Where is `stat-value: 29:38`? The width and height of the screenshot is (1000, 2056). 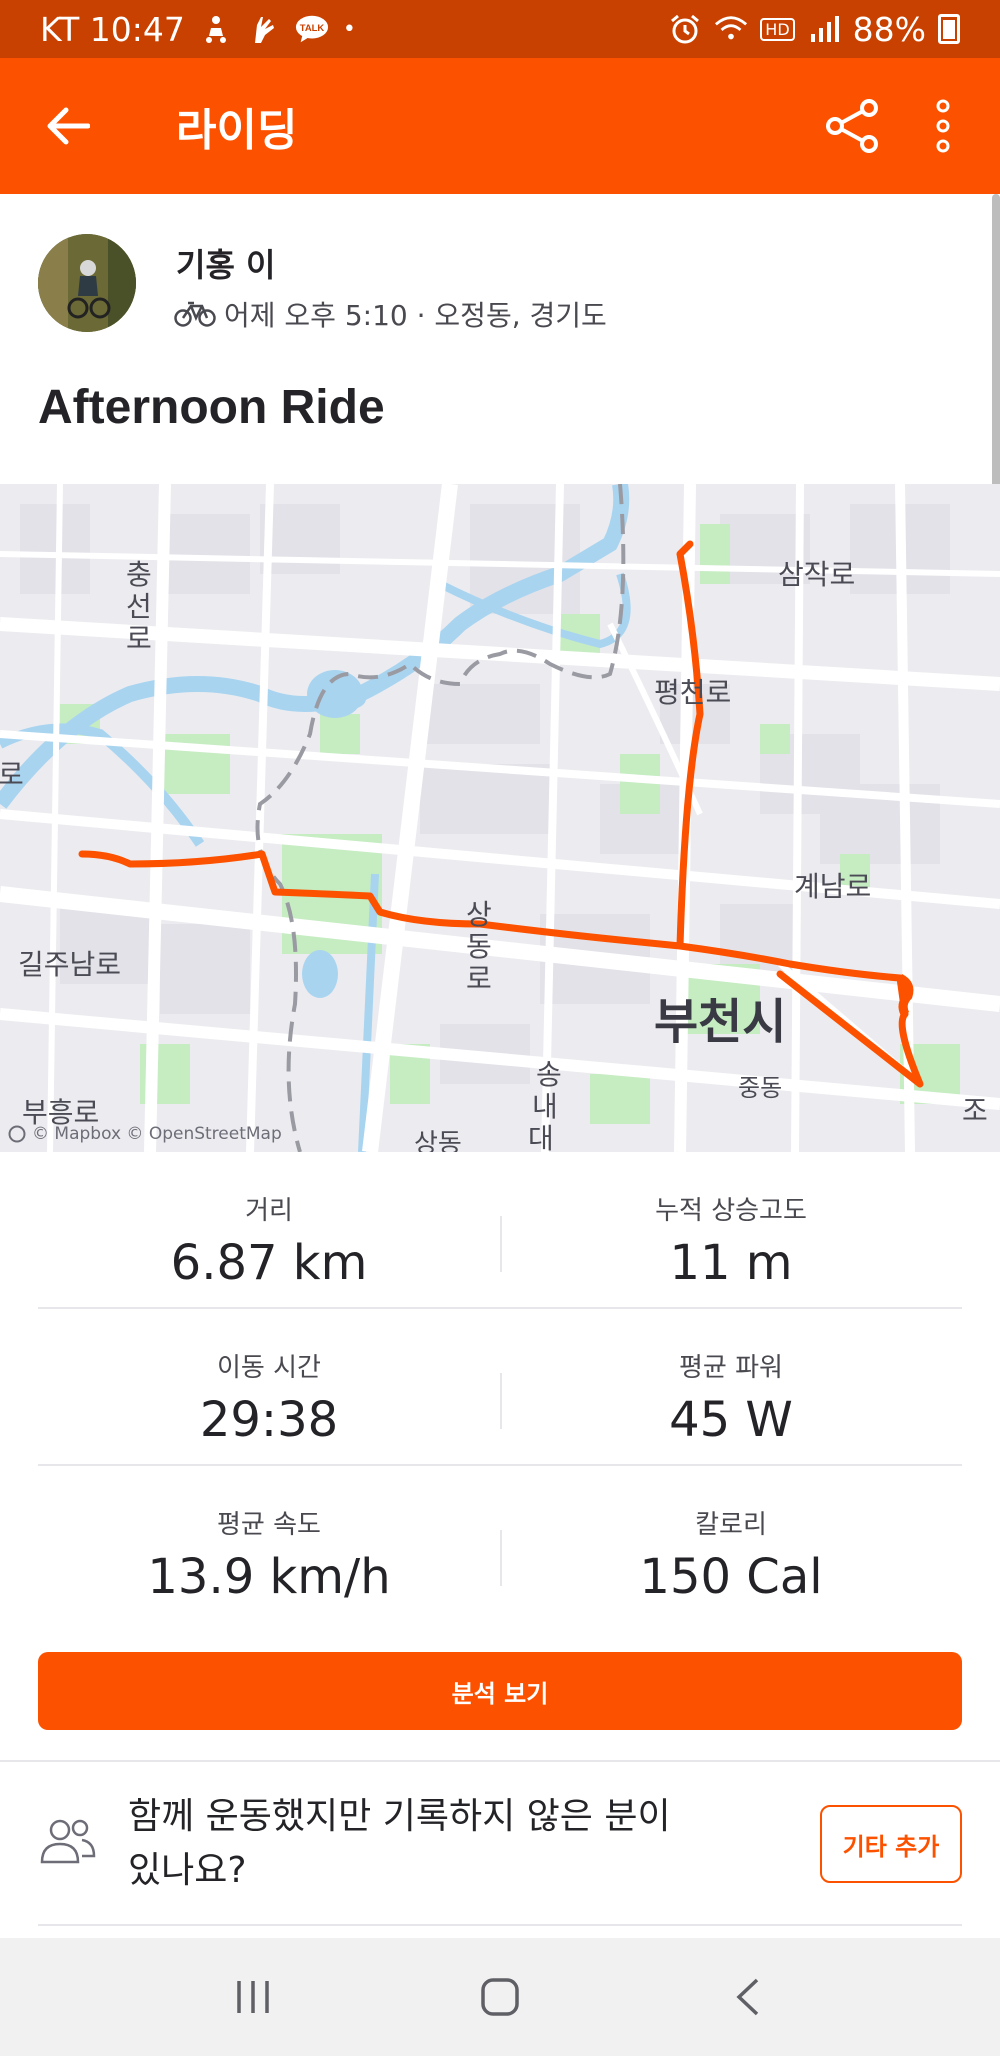
stat-value: 29:38 is located at coordinates (269, 1420).